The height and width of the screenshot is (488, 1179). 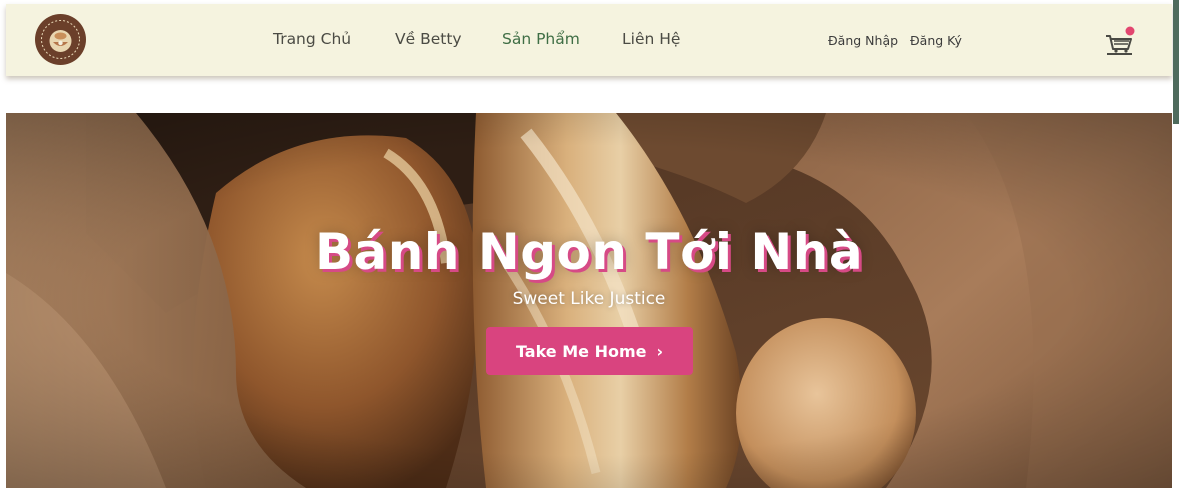 What do you see at coordinates (581, 351) in the screenshot?
I see `cta-label: Take Me Home` at bounding box center [581, 351].